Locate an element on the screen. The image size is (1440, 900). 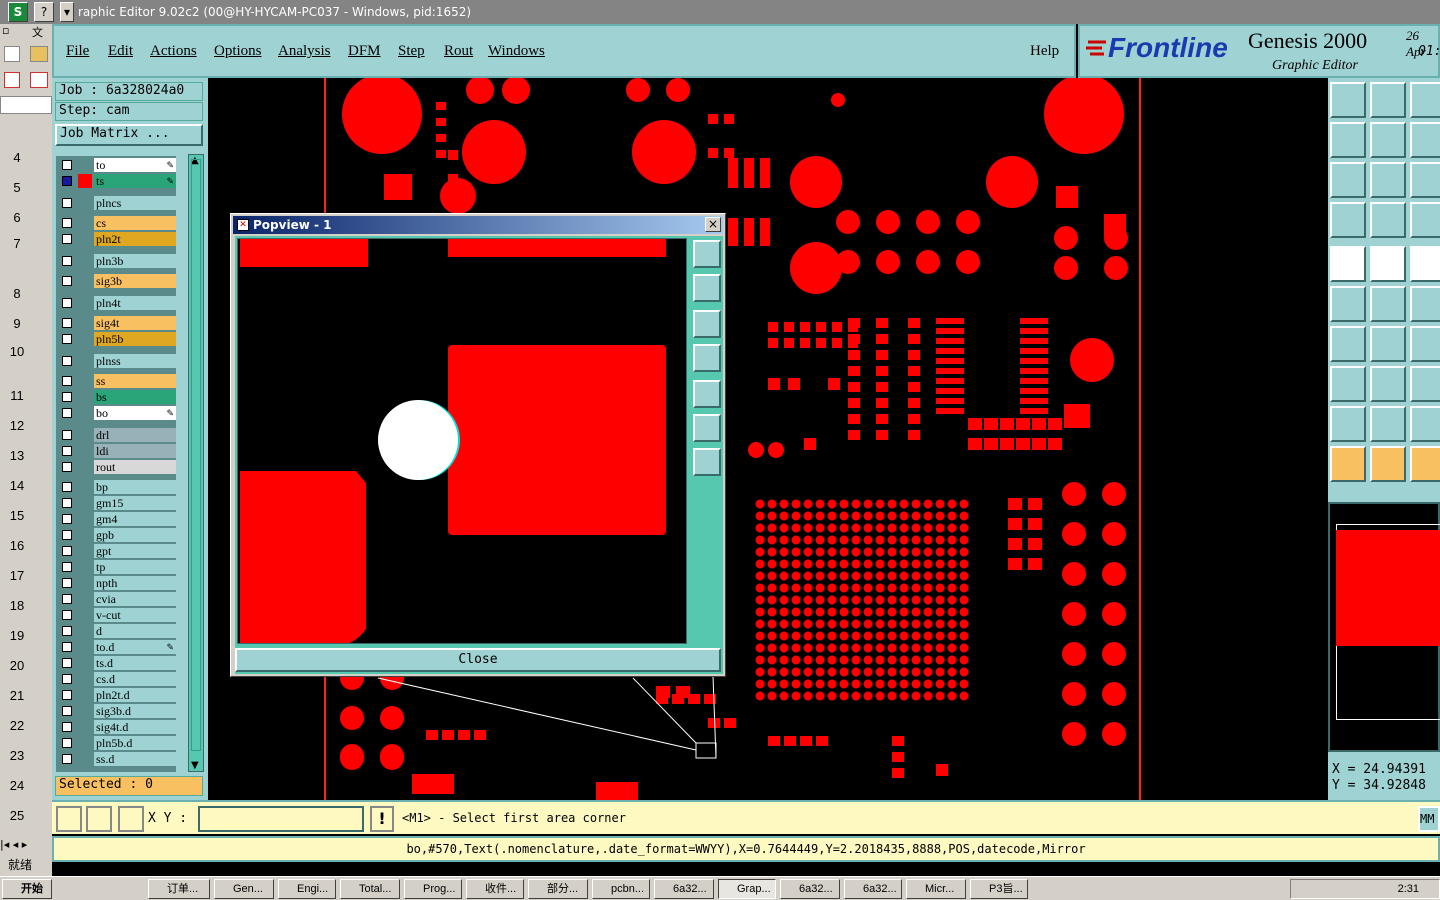
pop-pan-left-icon is located at coordinates (707, 358).